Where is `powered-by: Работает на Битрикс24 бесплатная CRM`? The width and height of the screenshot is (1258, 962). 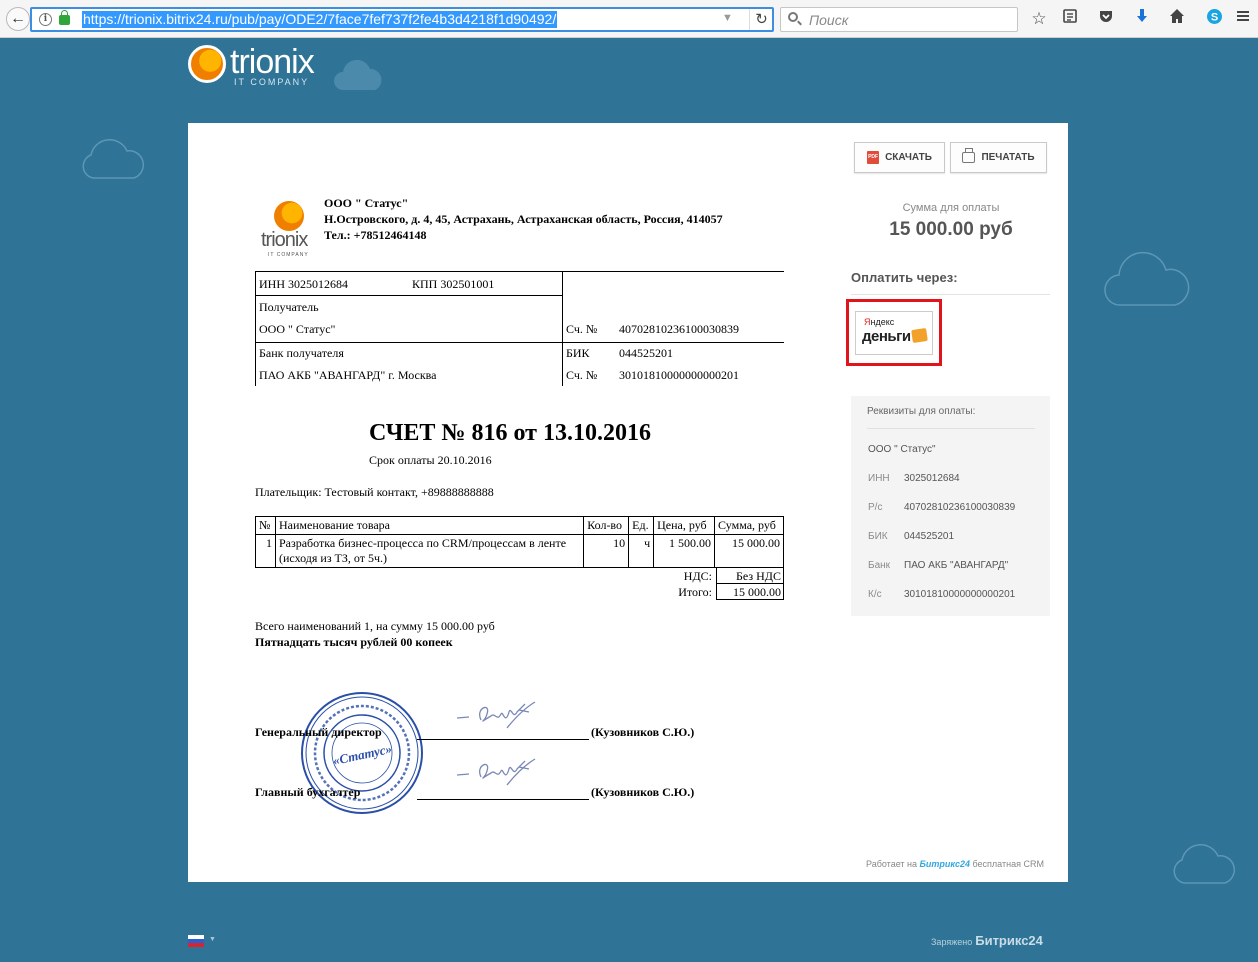 powered-by: Работает на Битрикс24 бесплатная CRM is located at coordinates (955, 864).